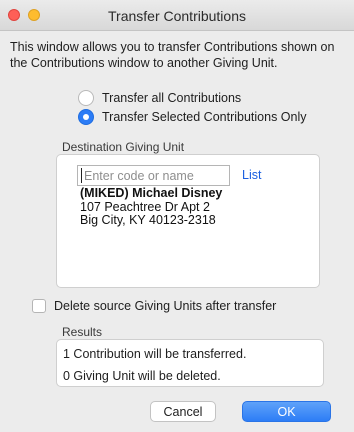 The height and width of the screenshot is (432, 354). Describe the element at coordinates (286, 411) in the screenshot. I see `ok-button: OK` at that location.